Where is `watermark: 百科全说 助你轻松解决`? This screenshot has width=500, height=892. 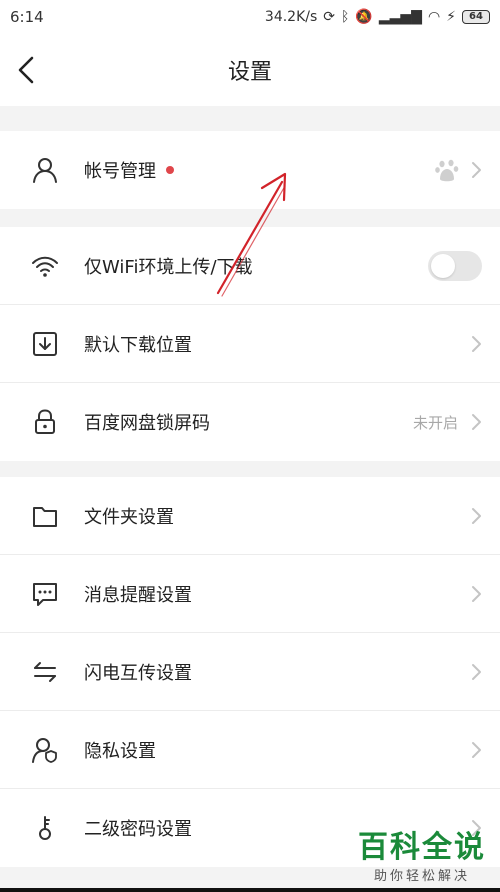
watermark: 百科全说 助你轻松解决 is located at coordinates (422, 857).